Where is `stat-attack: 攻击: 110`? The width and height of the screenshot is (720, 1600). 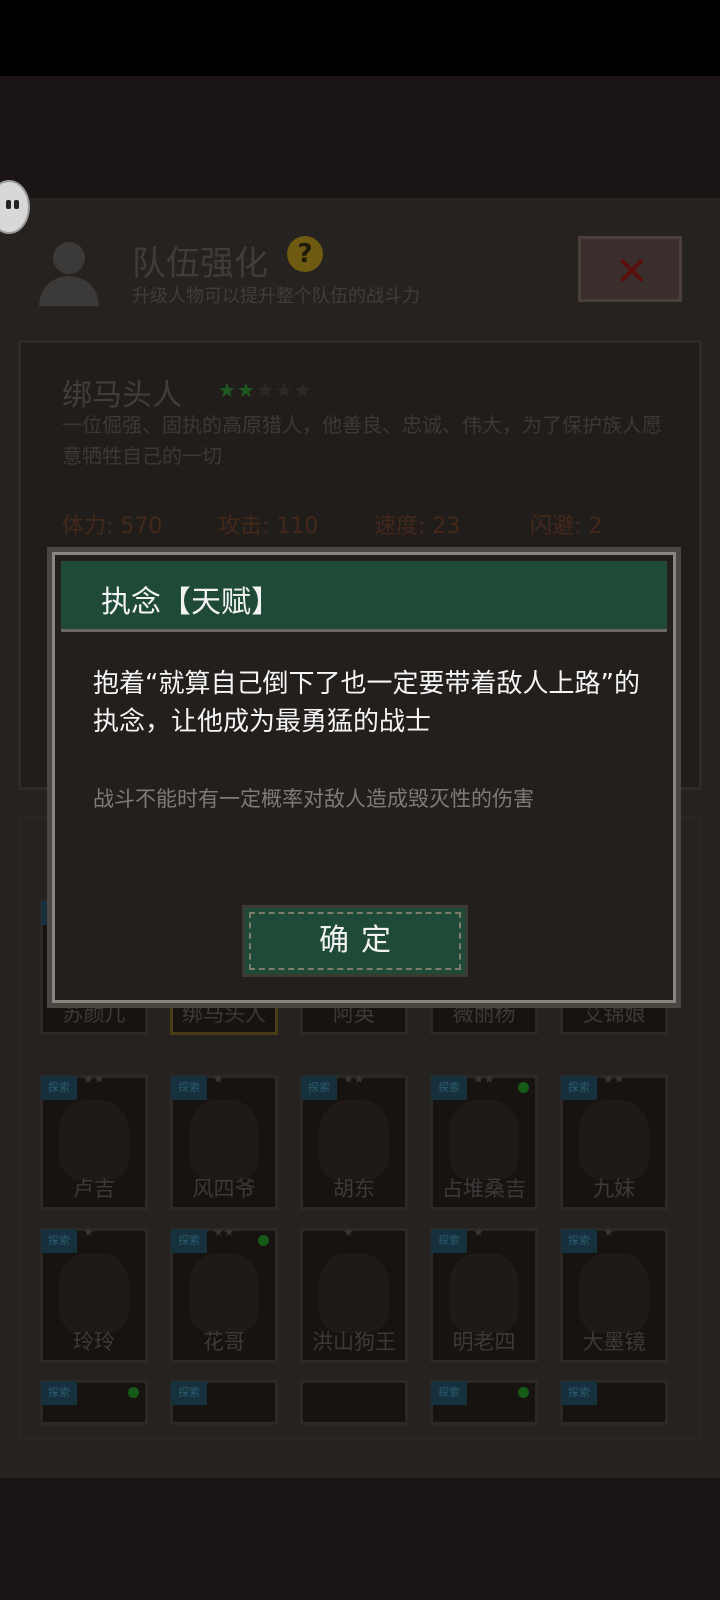
stat-attack: 攻击: 110 is located at coordinates (268, 526).